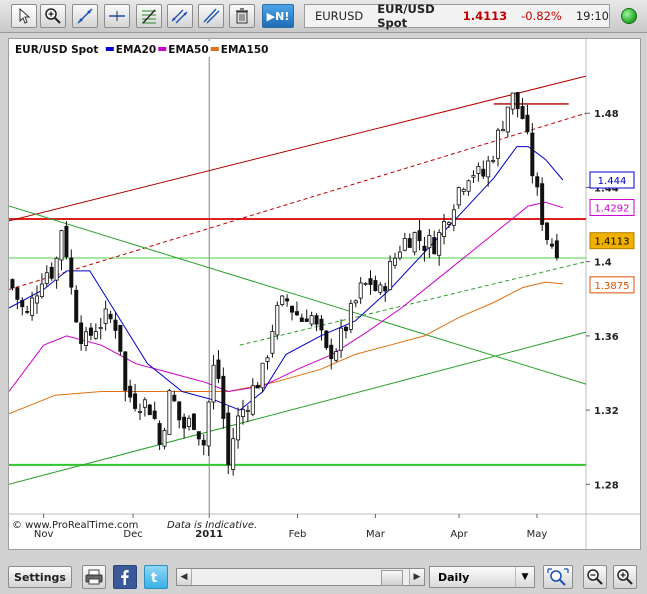 This screenshot has width=647, height=594. I want to click on x-tick-label: Apr, so click(459, 534).